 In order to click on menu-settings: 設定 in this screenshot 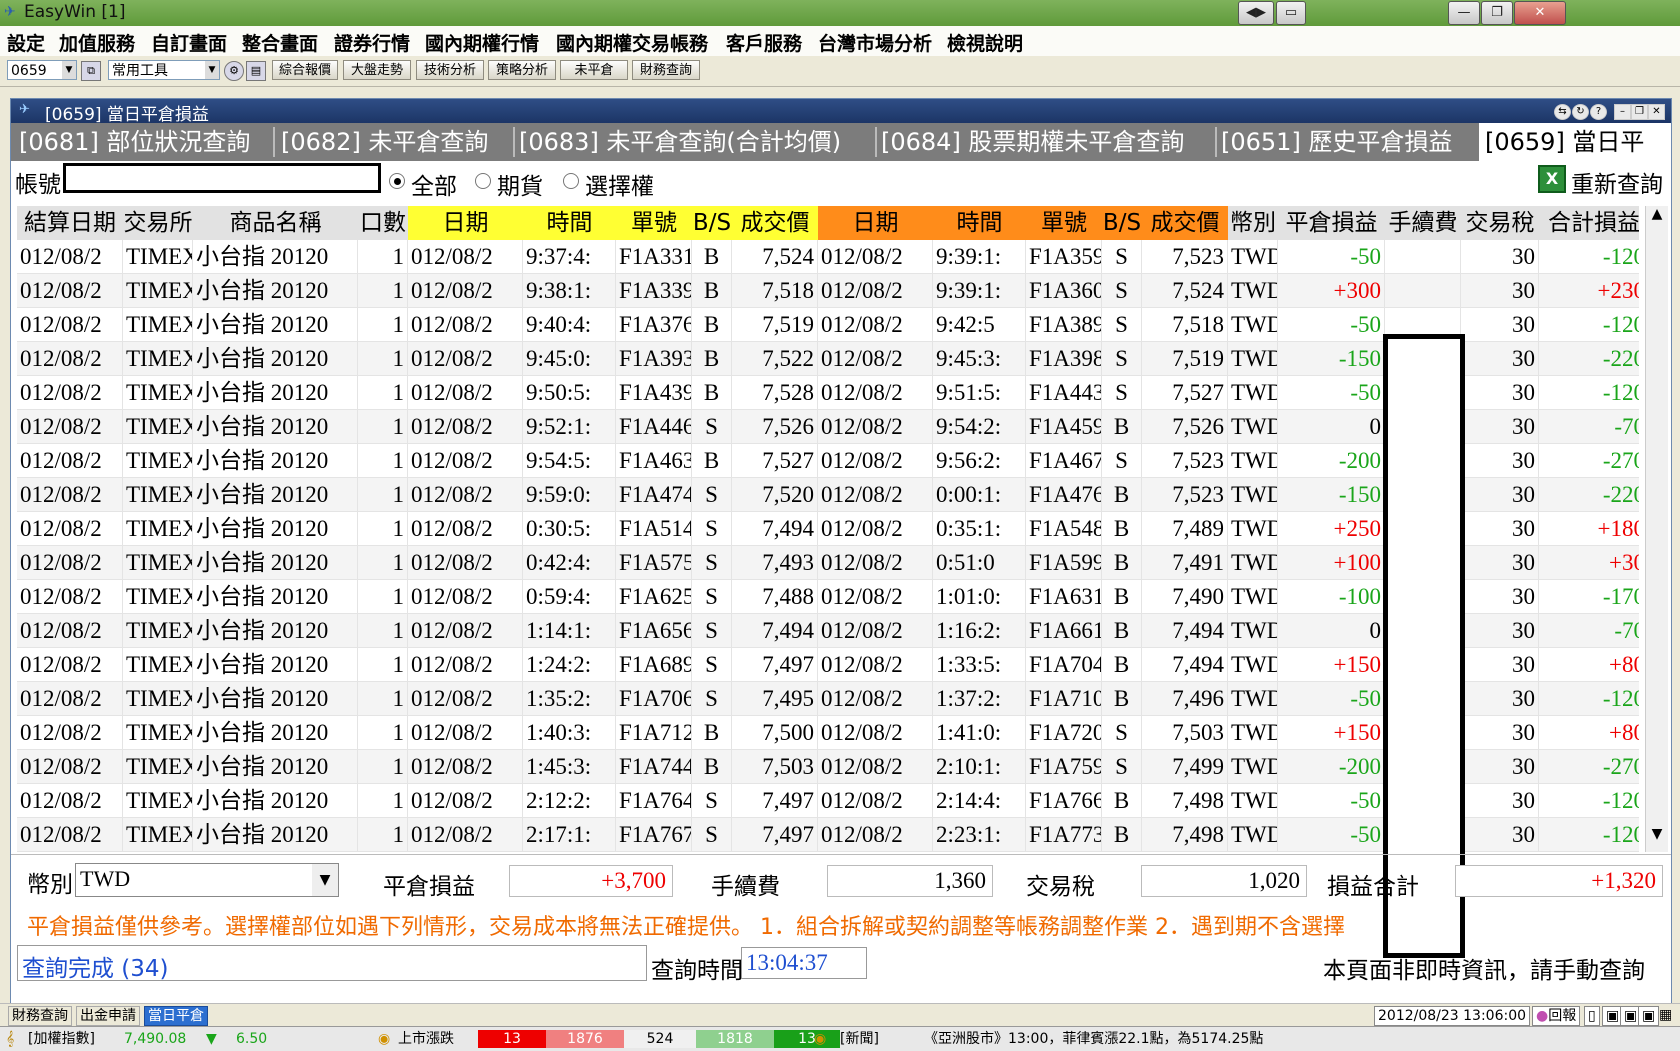, I will do `click(26, 42)`.